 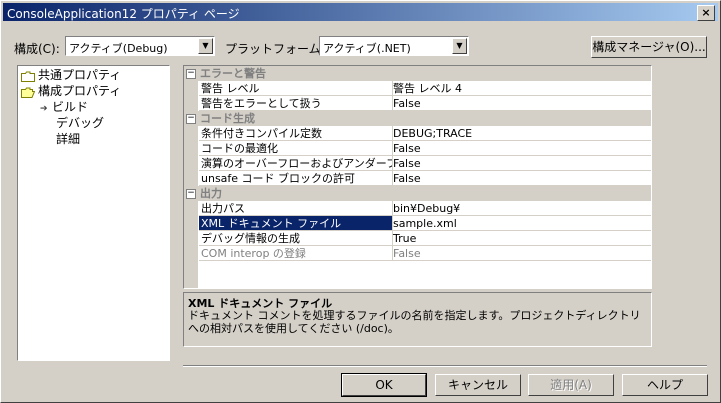 I want to click on tree-item-config-properties: 構成プロパティ, so click(x=71, y=91).